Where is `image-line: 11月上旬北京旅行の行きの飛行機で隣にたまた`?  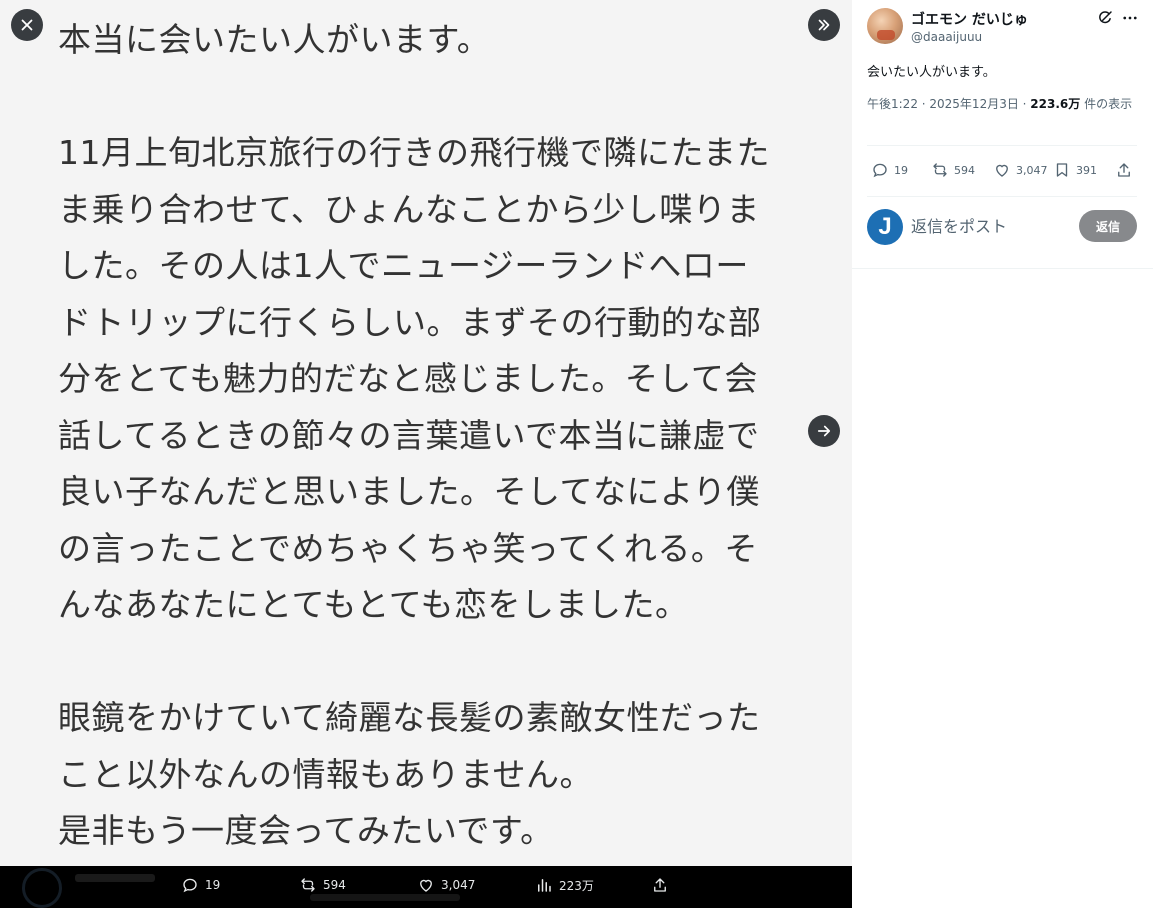
image-line: 11月上旬北京旅行の行きの飛行機で隣にたまた is located at coordinates (414, 152).